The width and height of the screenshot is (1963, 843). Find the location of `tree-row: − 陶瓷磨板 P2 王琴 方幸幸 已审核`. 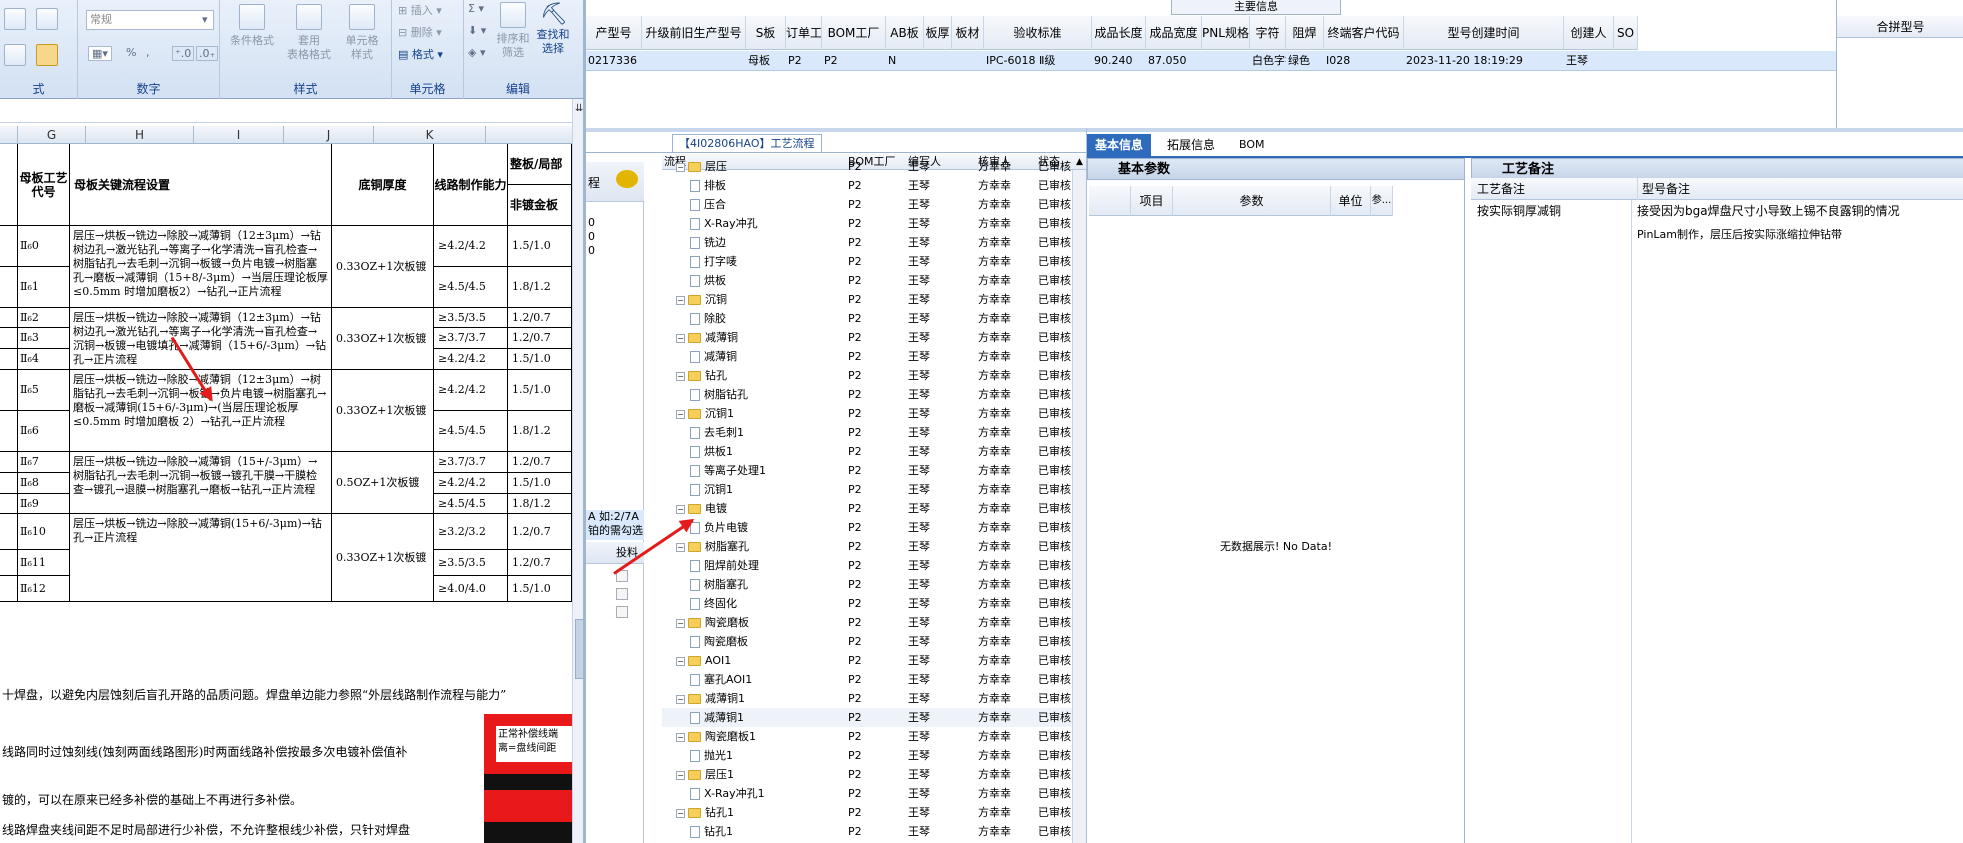

tree-row: − 陶瓷磨板 P2 王琴 方幸幸 已审核 is located at coordinates (874, 622).